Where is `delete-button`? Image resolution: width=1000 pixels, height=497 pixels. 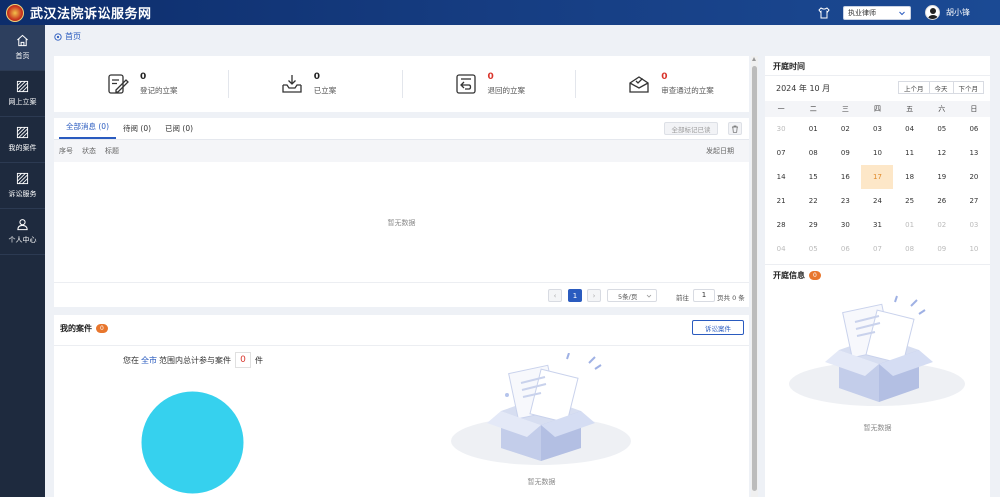
delete-button is located at coordinates (735, 128).